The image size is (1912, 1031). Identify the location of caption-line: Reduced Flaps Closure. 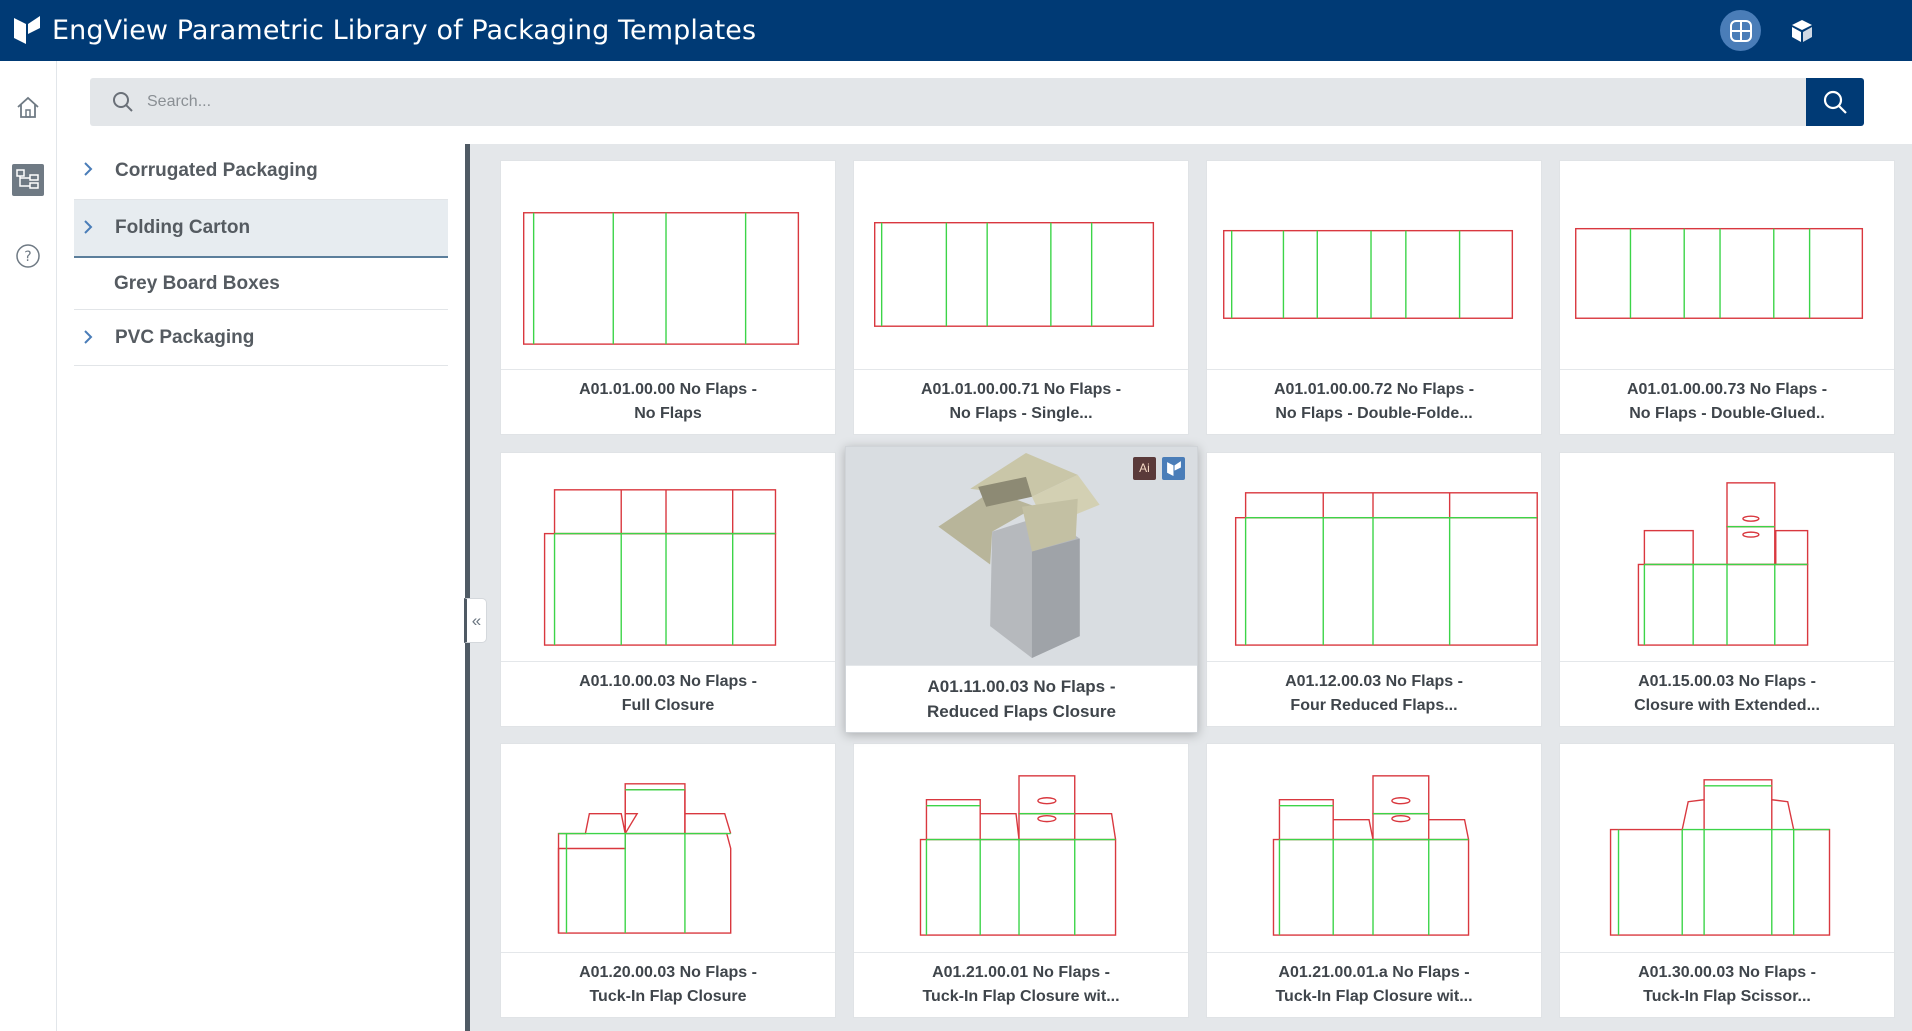
(1021, 711).